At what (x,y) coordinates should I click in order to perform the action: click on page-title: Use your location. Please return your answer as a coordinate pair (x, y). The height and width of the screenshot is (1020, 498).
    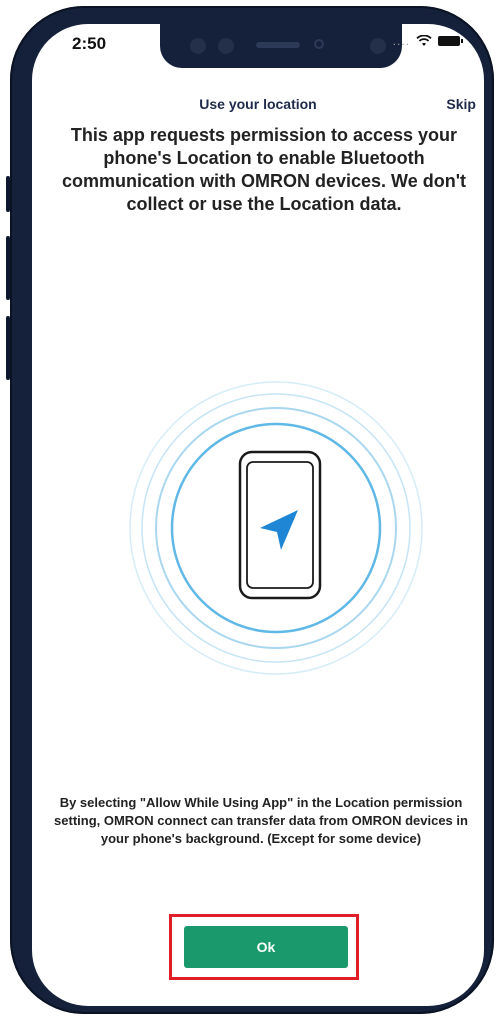
    Looking at the image, I should click on (258, 104).